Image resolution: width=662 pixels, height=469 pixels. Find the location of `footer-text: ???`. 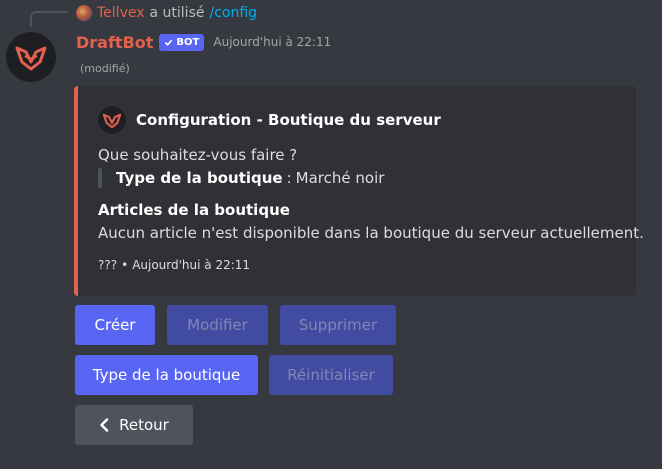

footer-text: ??? is located at coordinates (108, 265).